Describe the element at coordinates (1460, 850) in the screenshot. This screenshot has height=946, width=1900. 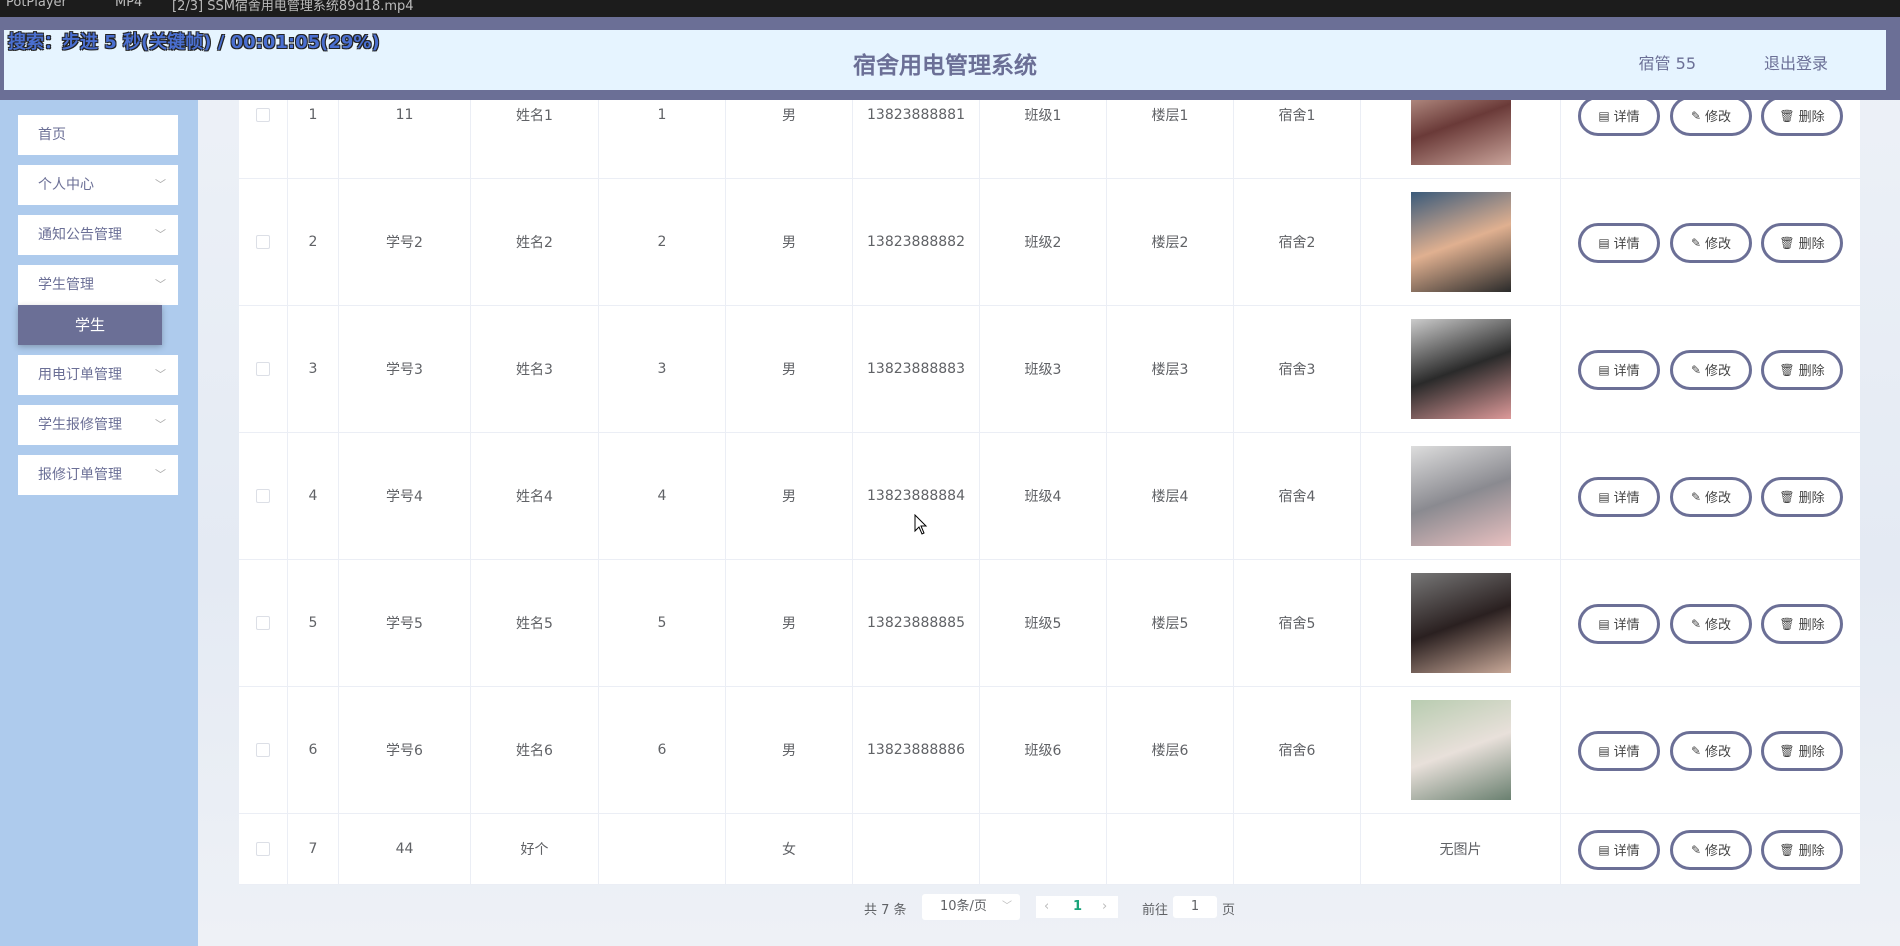
I see `no-image-text: 无图片` at that location.